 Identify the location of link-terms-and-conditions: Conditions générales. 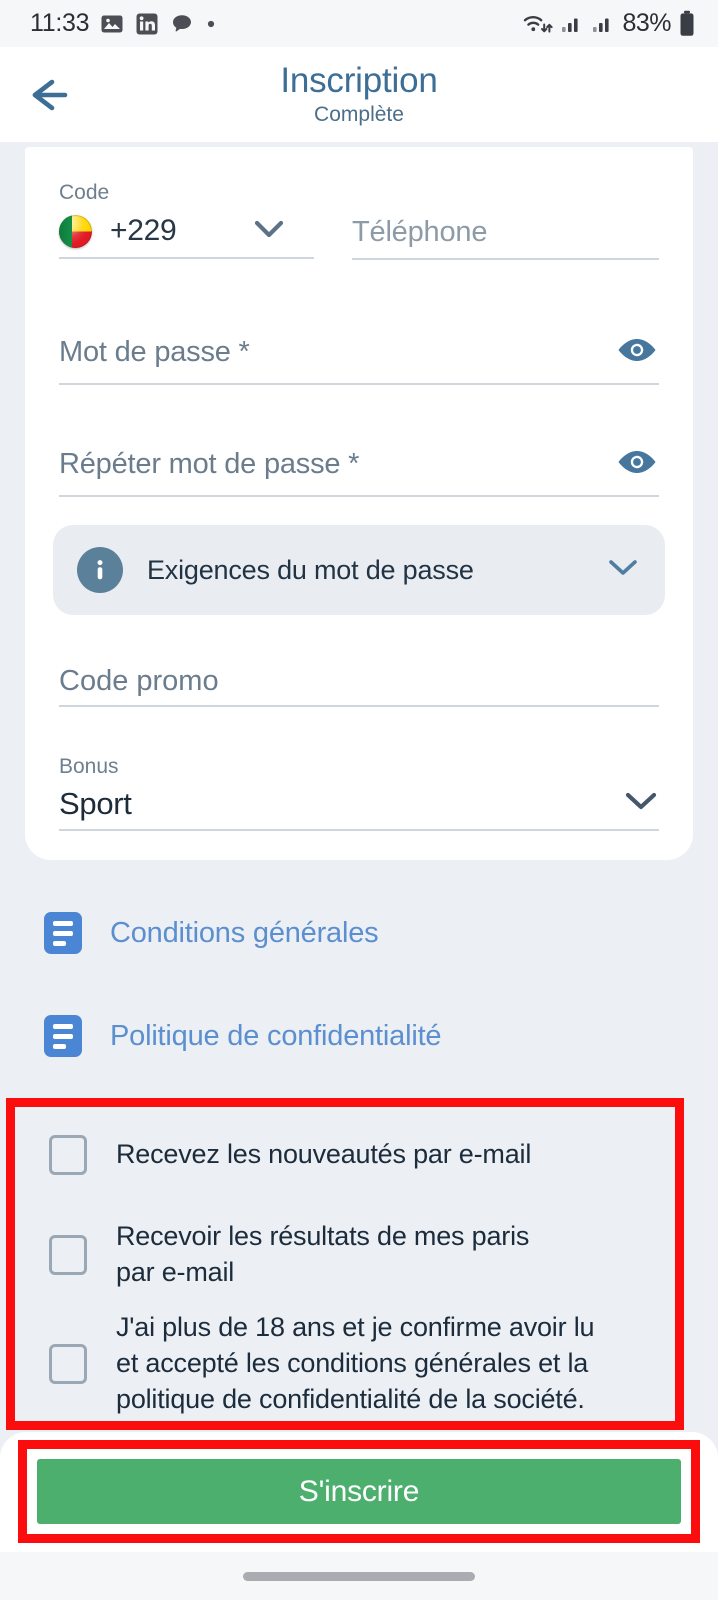
(211, 933).